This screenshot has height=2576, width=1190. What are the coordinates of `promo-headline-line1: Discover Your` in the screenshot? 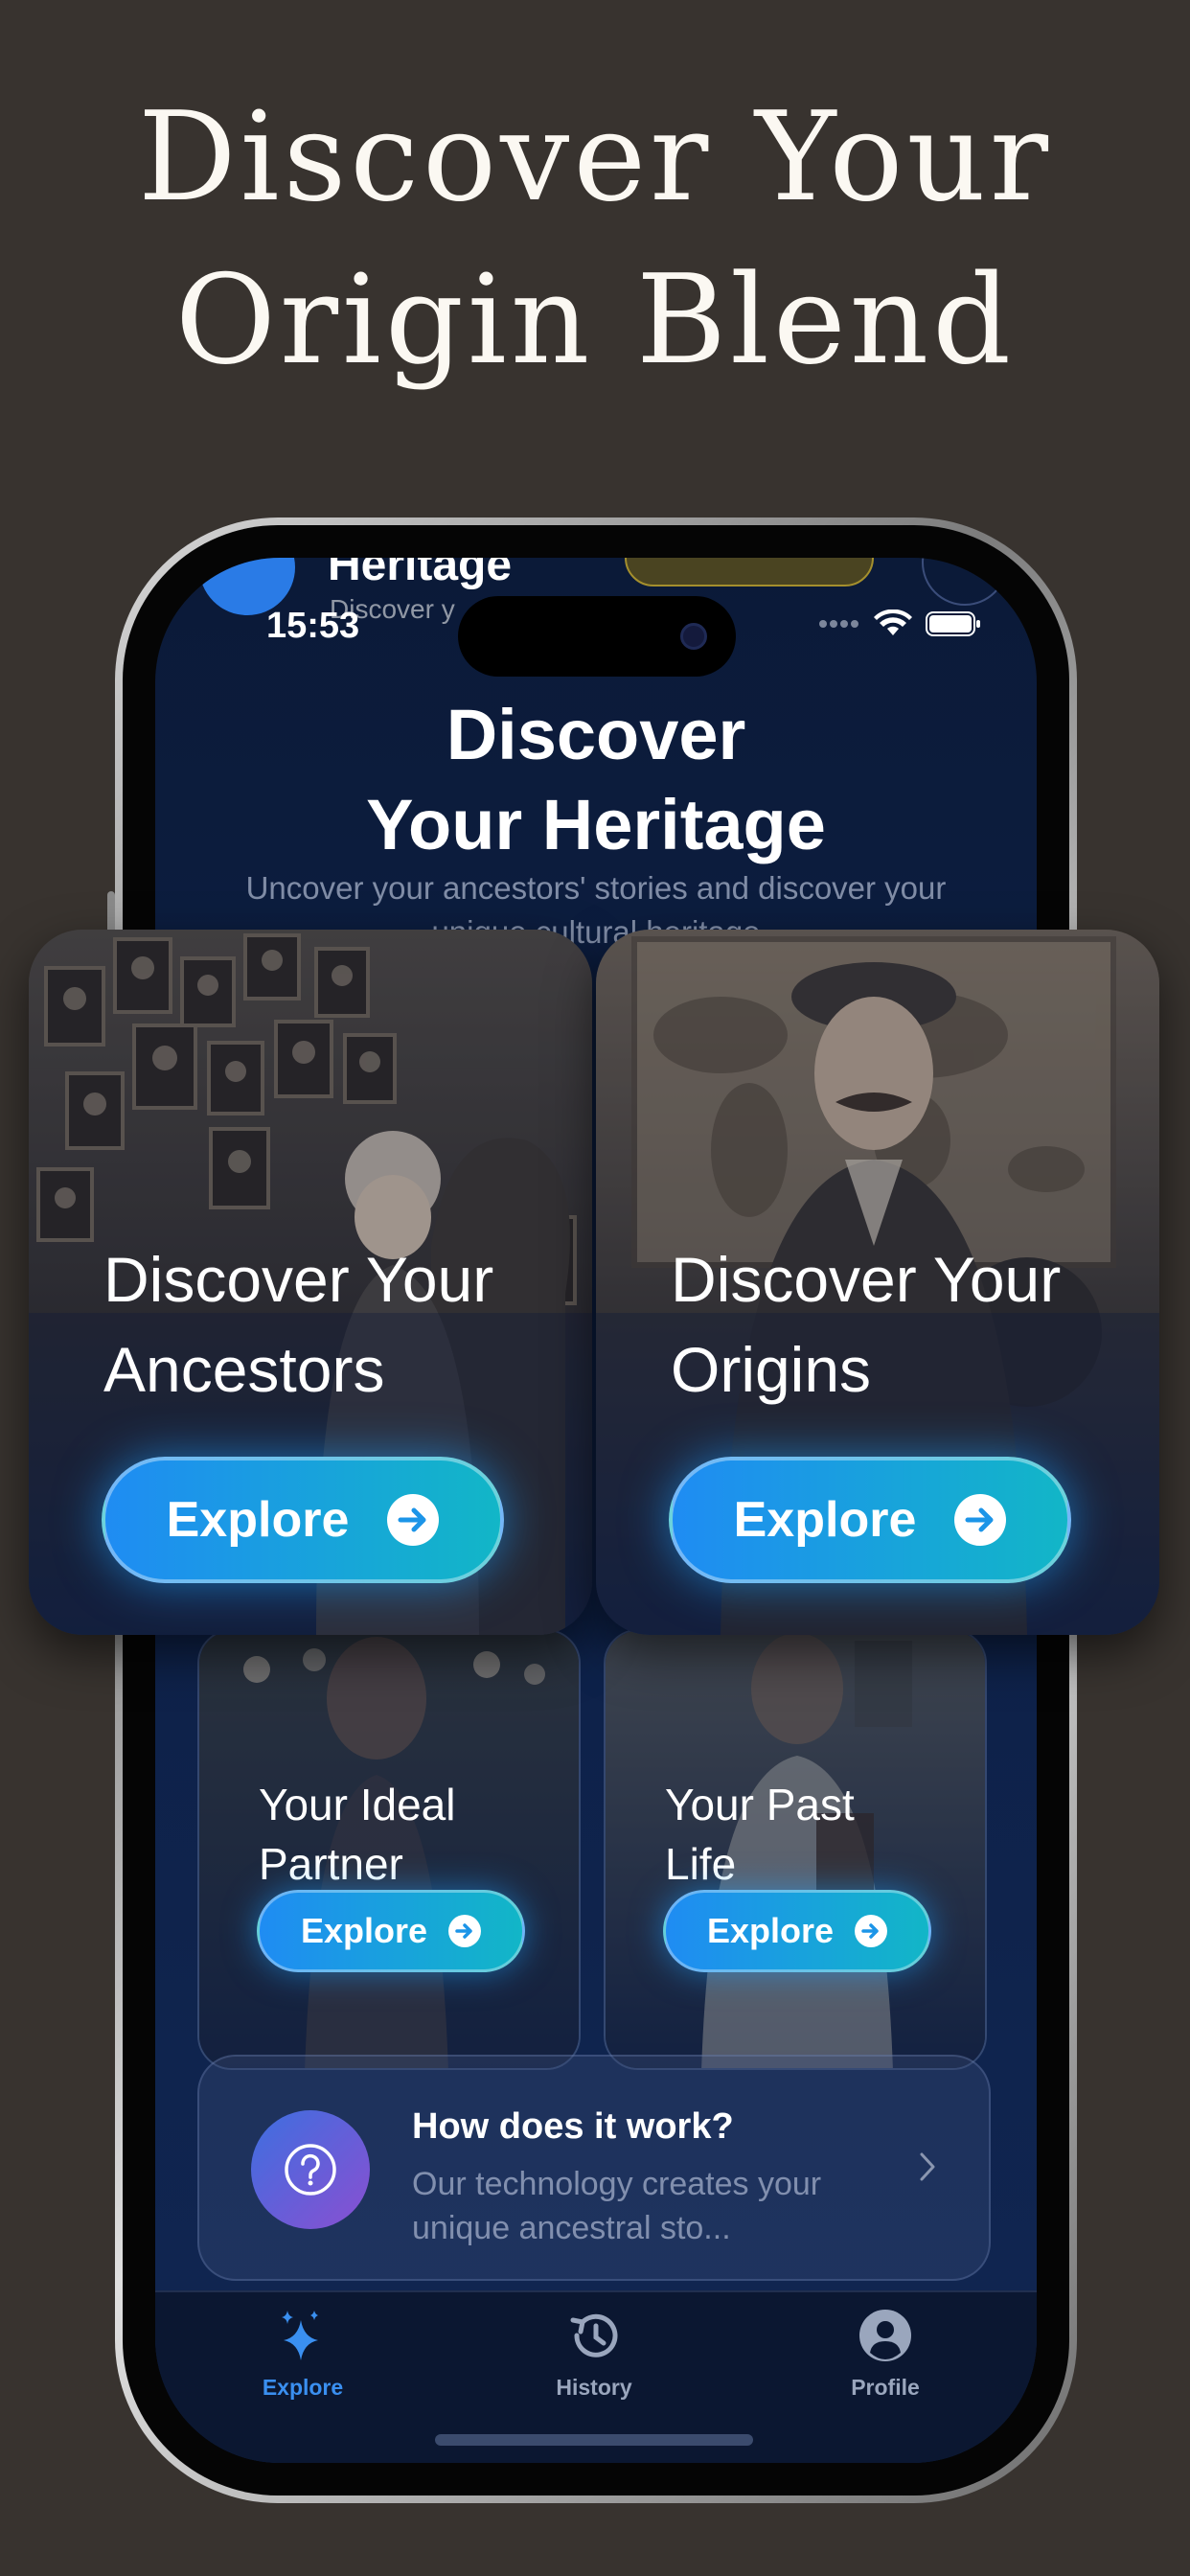 It's located at (595, 158).